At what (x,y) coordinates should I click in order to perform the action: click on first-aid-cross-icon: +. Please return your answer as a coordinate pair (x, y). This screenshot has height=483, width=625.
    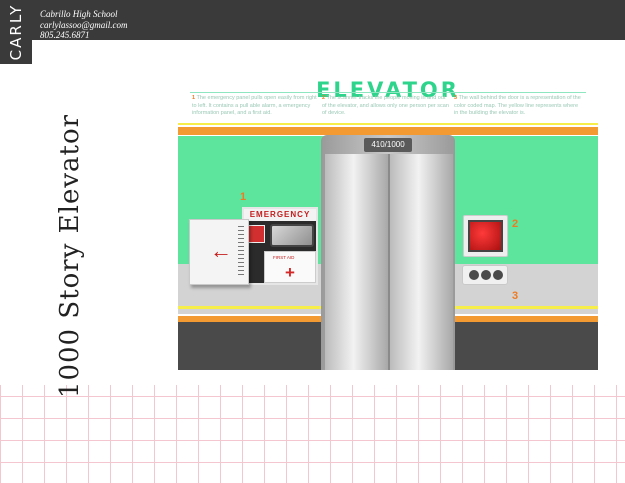
    Looking at the image, I should click on (290, 272).